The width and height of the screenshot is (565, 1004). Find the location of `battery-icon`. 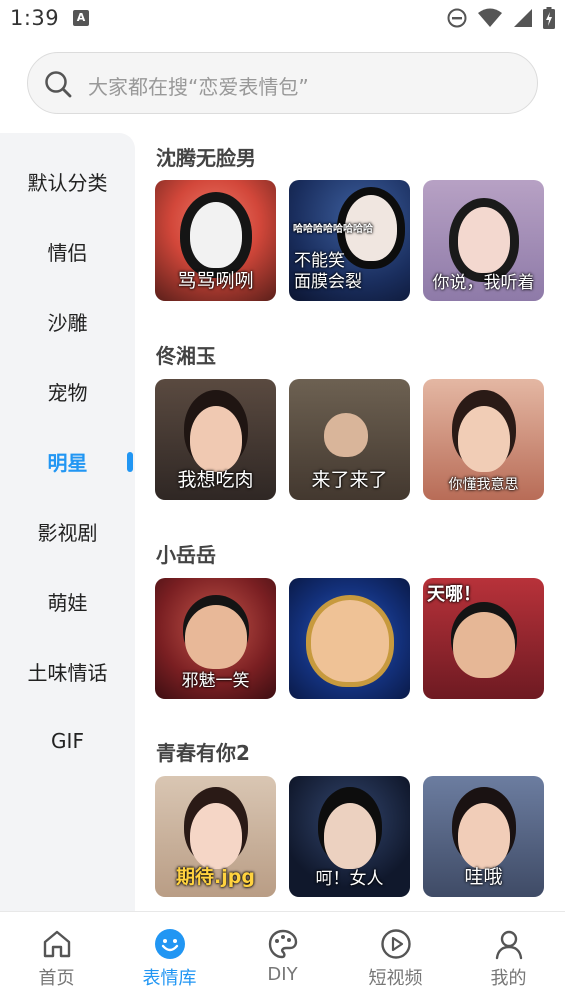

battery-icon is located at coordinates (549, 18).